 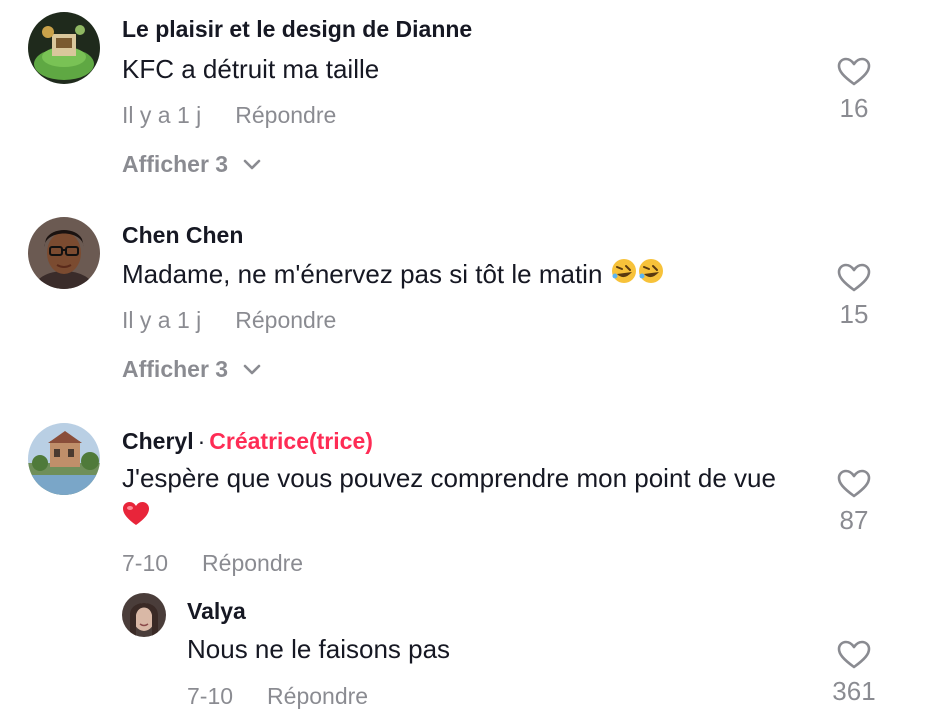 I want to click on comment-text: Nous ne le faisons pas, so click(x=319, y=649).